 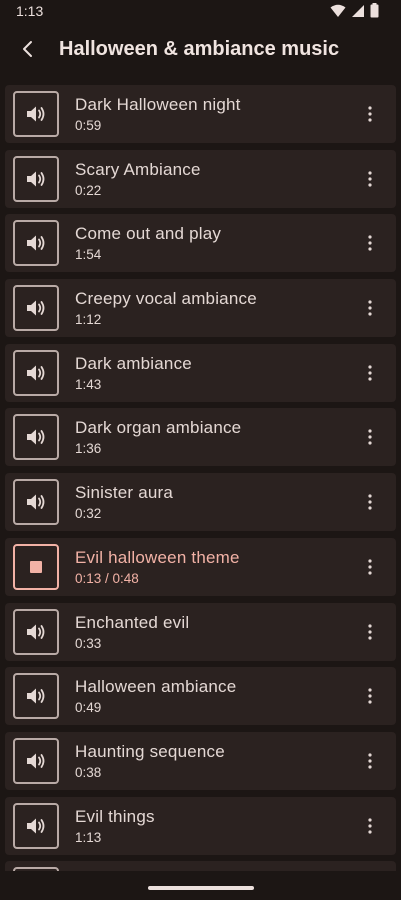 I want to click on status-time: 1:13, so click(x=30, y=11).